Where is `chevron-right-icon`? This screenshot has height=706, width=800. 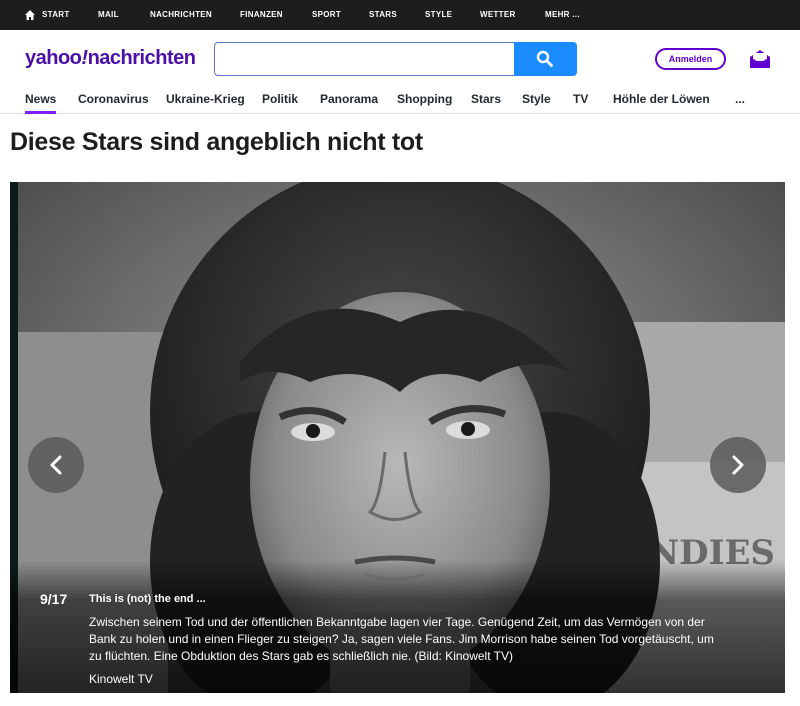
chevron-right-icon is located at coordinates (738, 465).